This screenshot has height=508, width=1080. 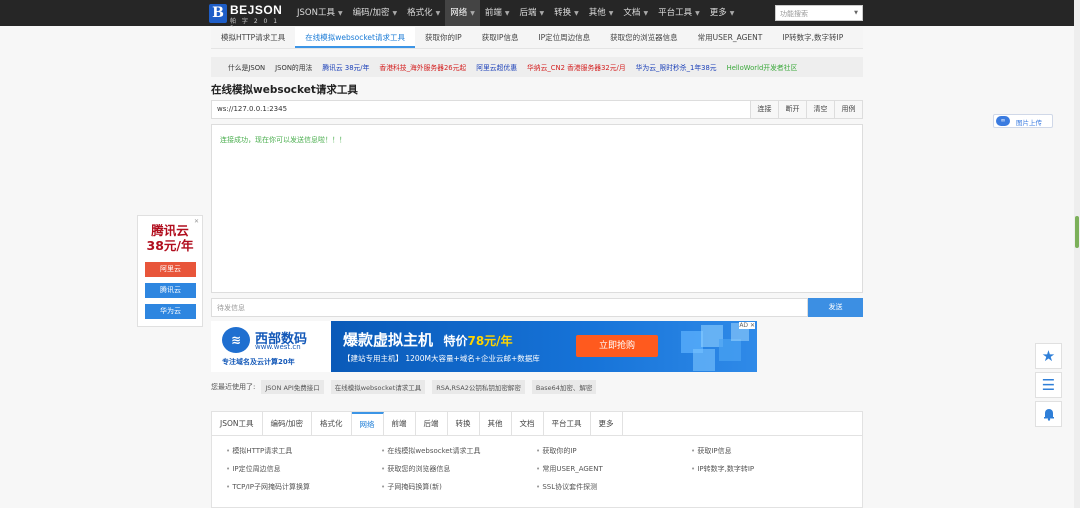 I want to click on tool-link: 获取你的IP, so click(x=556, y=451).